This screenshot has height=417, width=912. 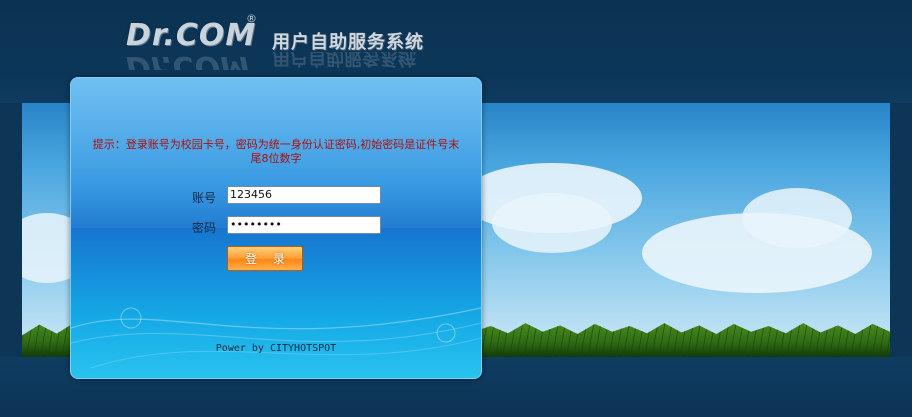 What do you see at coordinates (251, 18) in the screenshot?
I see `registered-mark: ®` at bounding box center [251, 18].